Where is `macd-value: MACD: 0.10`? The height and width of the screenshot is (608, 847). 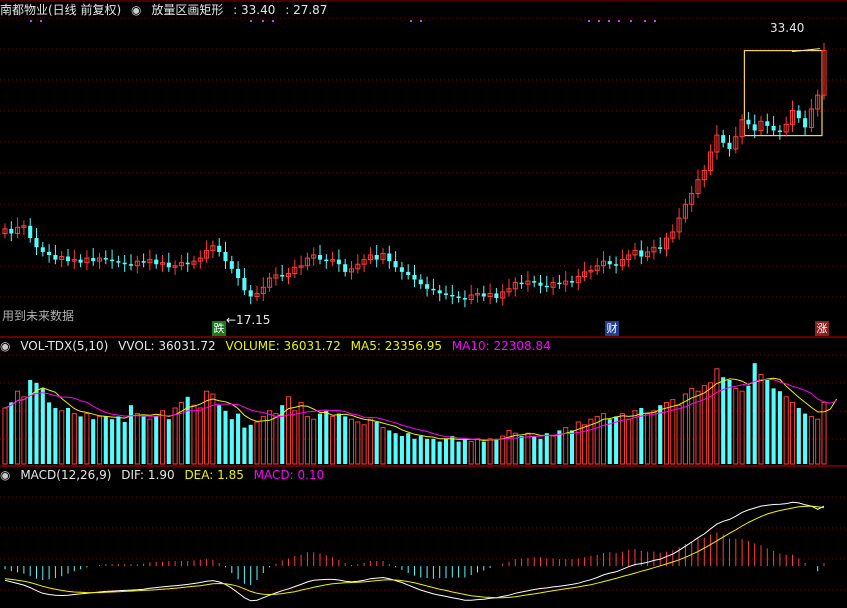 macd-value: MACD: 0.10 is located at coordinates (289, 475).